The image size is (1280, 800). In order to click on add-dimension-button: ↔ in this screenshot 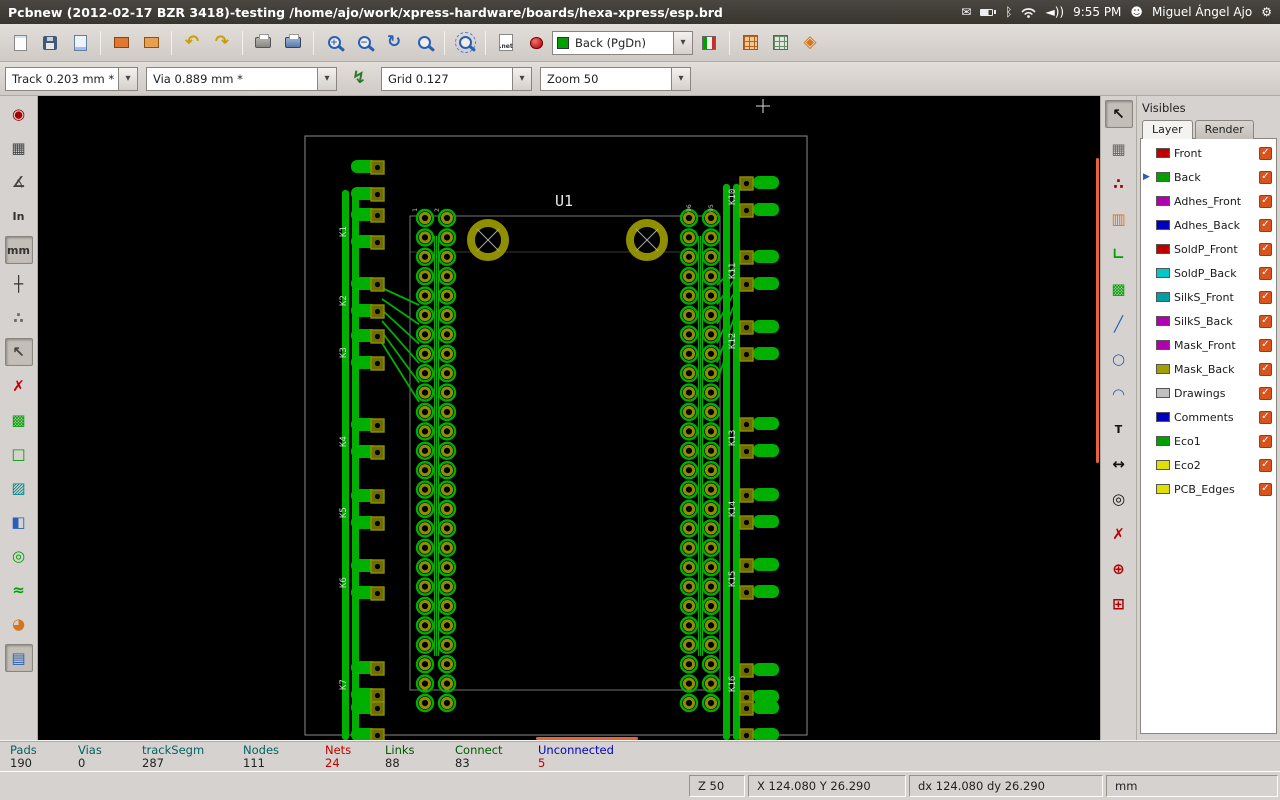, I will do `click(1119, 464)`.